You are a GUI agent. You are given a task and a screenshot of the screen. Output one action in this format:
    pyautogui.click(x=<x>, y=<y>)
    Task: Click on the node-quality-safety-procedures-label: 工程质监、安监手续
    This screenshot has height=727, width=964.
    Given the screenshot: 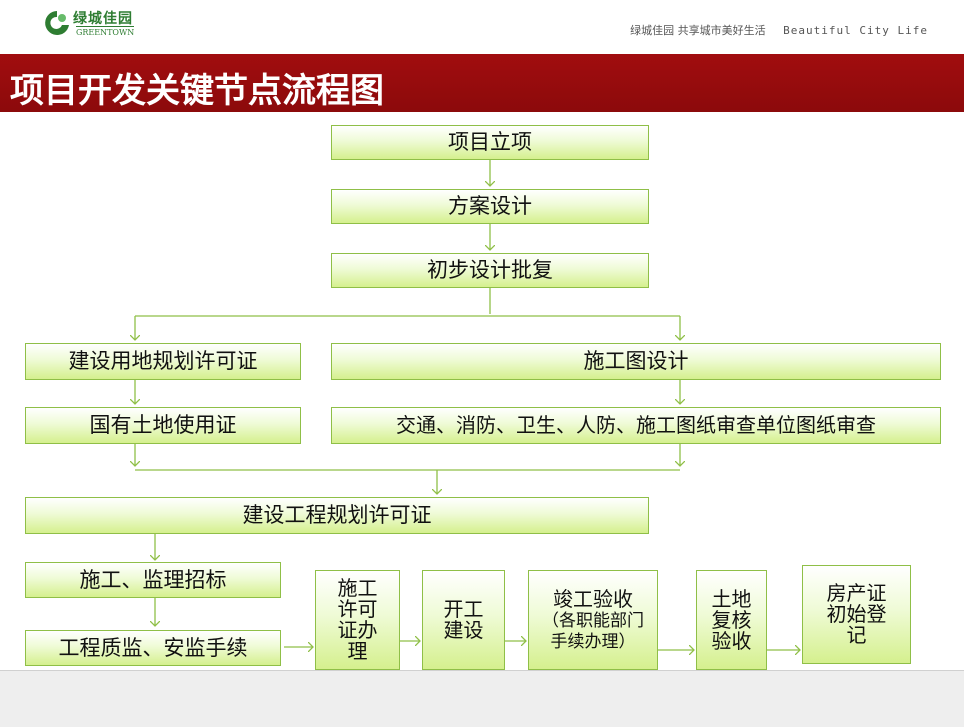 What is the action you would take?
    pyautogui.click(x=153, y=647)
    